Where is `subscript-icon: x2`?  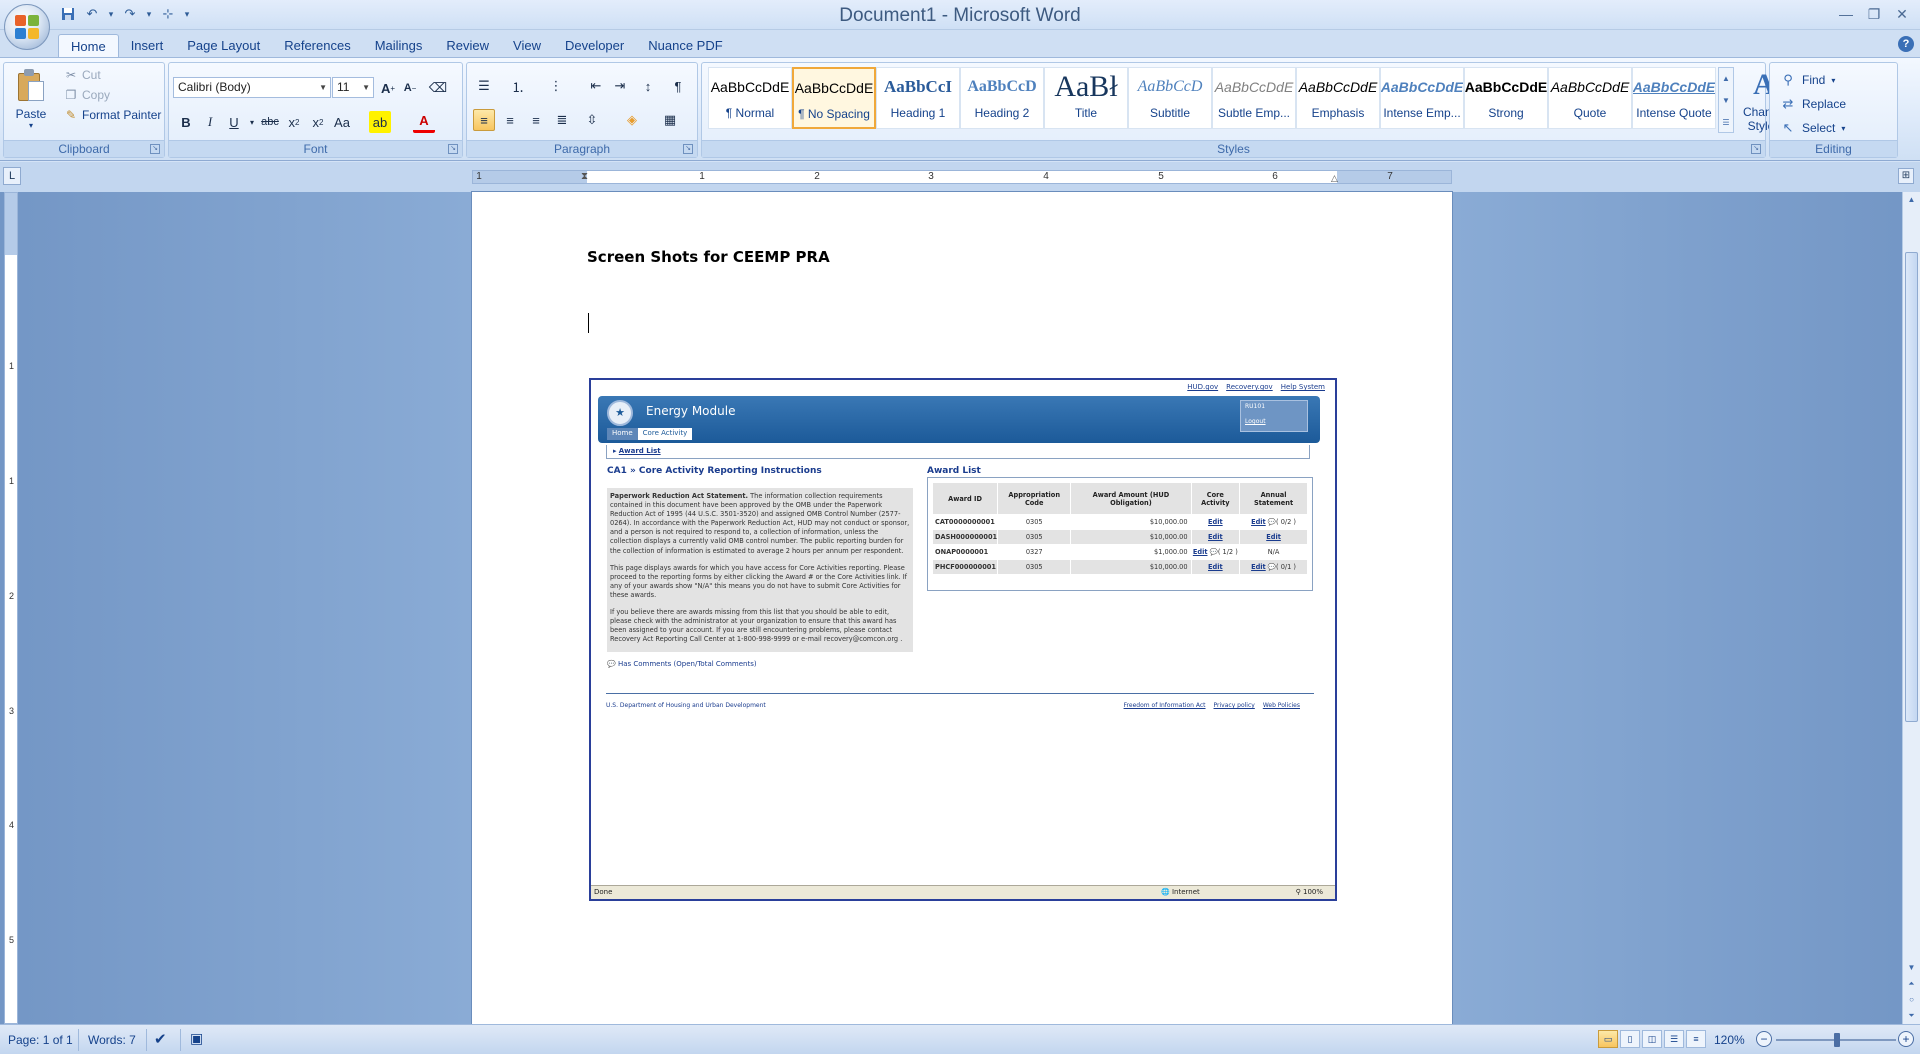
subscript-icon: x2 is located at coordinates (294, 122).